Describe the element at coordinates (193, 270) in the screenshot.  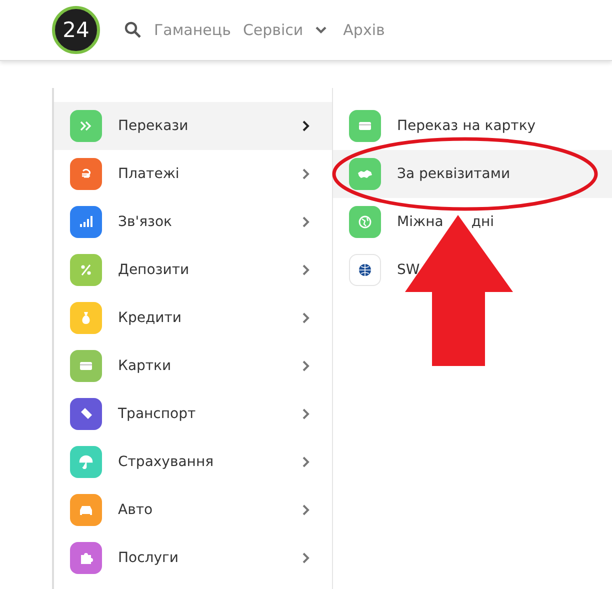
I see `menu-item: Депозити` at that location.